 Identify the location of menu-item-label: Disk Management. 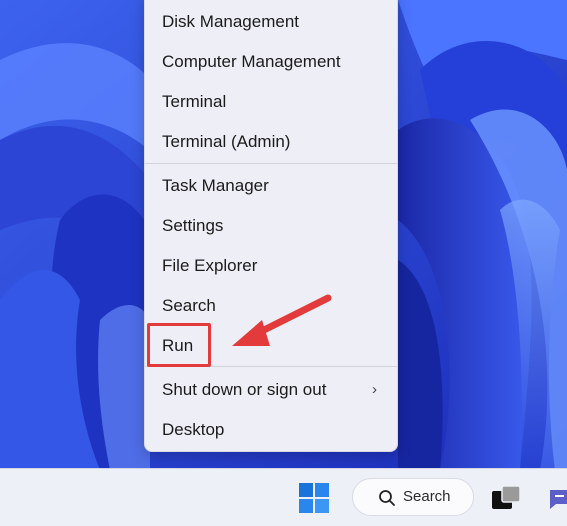
(231, 21).